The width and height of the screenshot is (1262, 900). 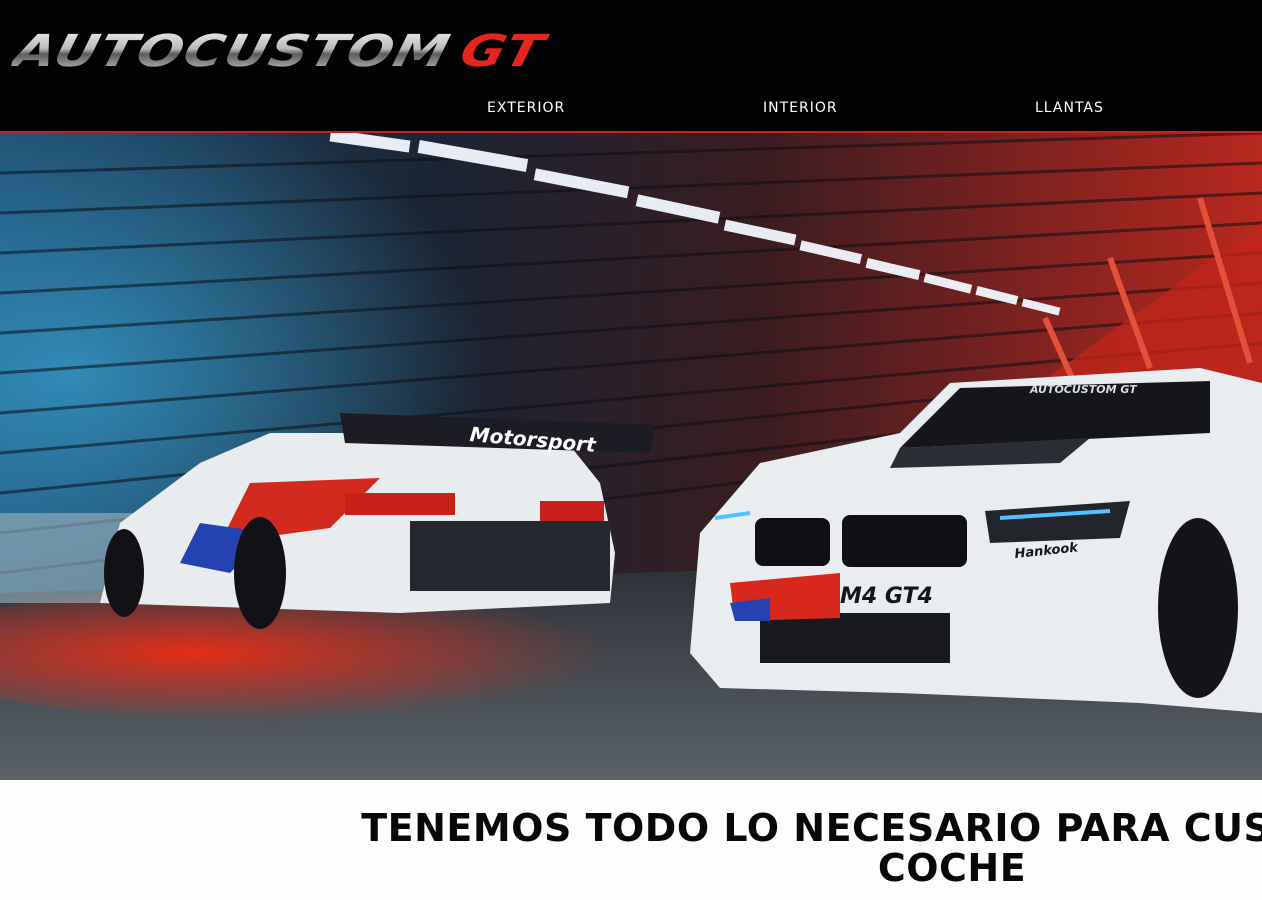 What do you see at coordinates (502, 51) in the screenshot?
I see `logo-accent-text: GT` at bounding box center [502, 51].